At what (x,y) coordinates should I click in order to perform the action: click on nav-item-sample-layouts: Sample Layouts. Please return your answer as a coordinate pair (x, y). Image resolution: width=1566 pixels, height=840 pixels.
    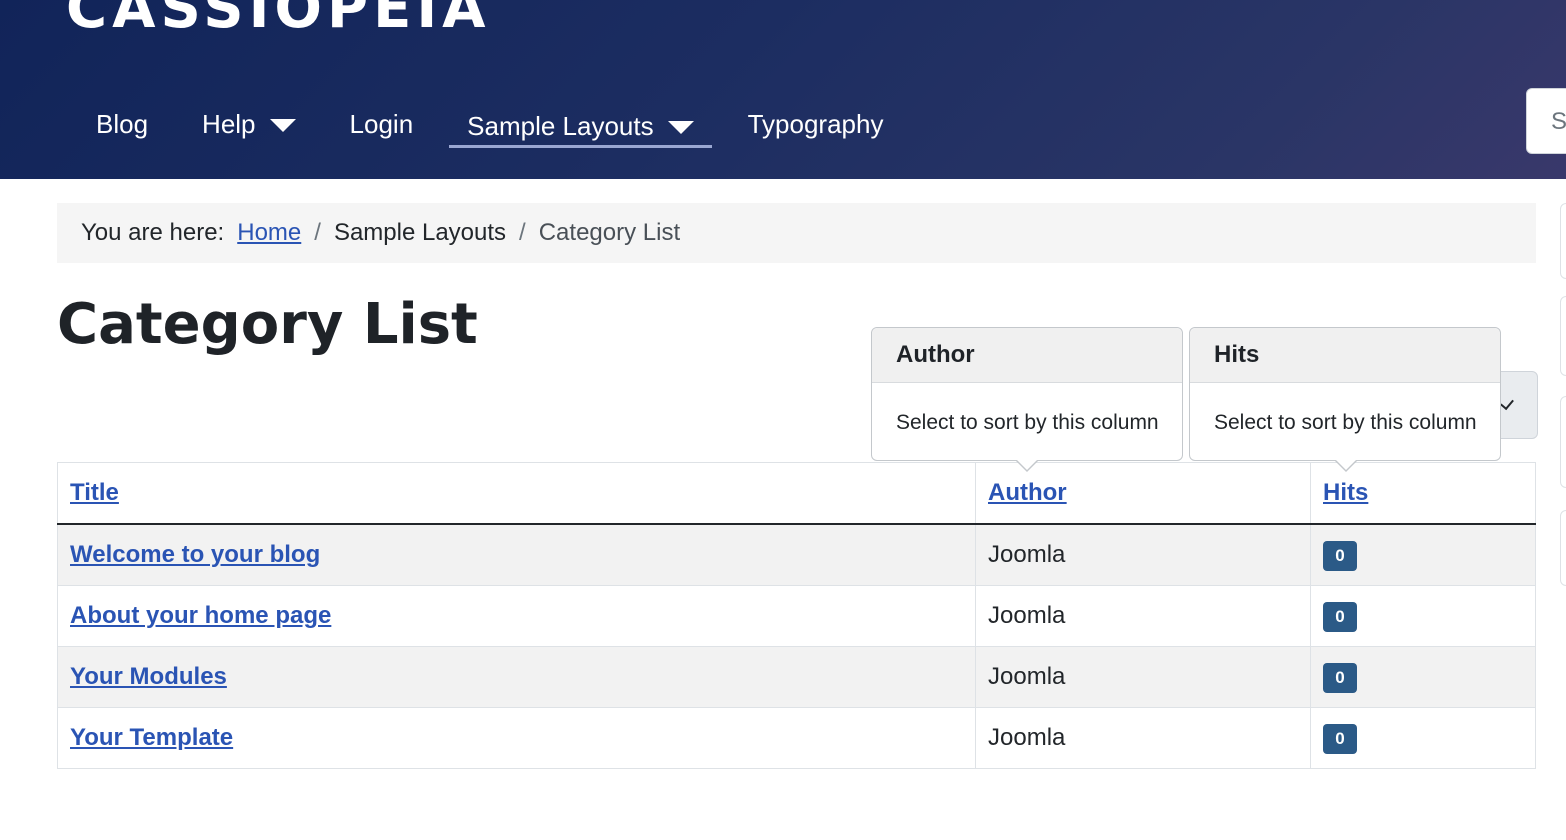
    Looking at the image, I should click on (580, 126).